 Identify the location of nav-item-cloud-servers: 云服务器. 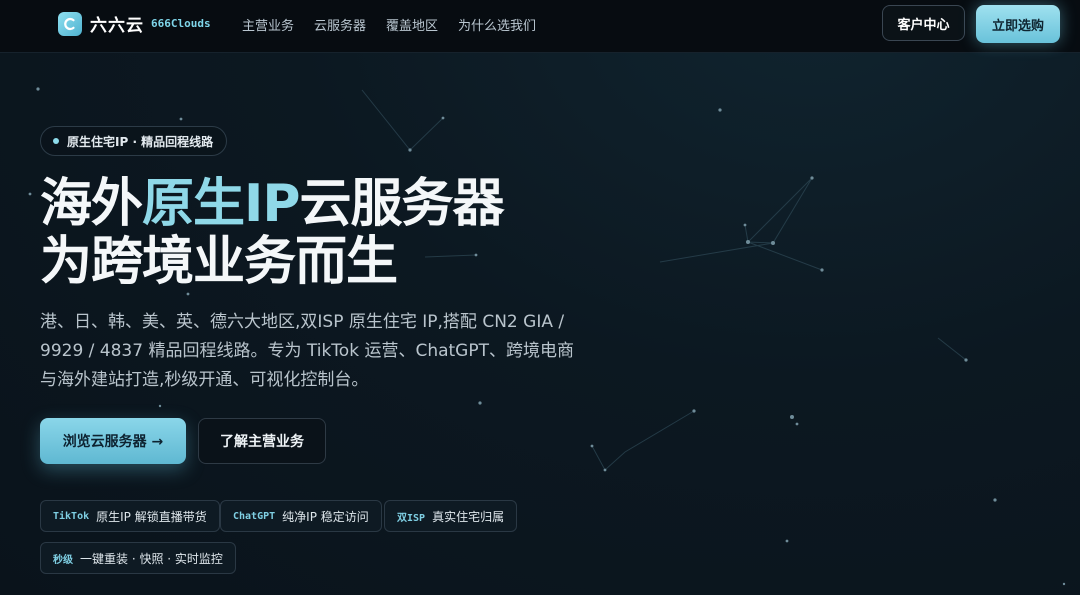
(340, 24).